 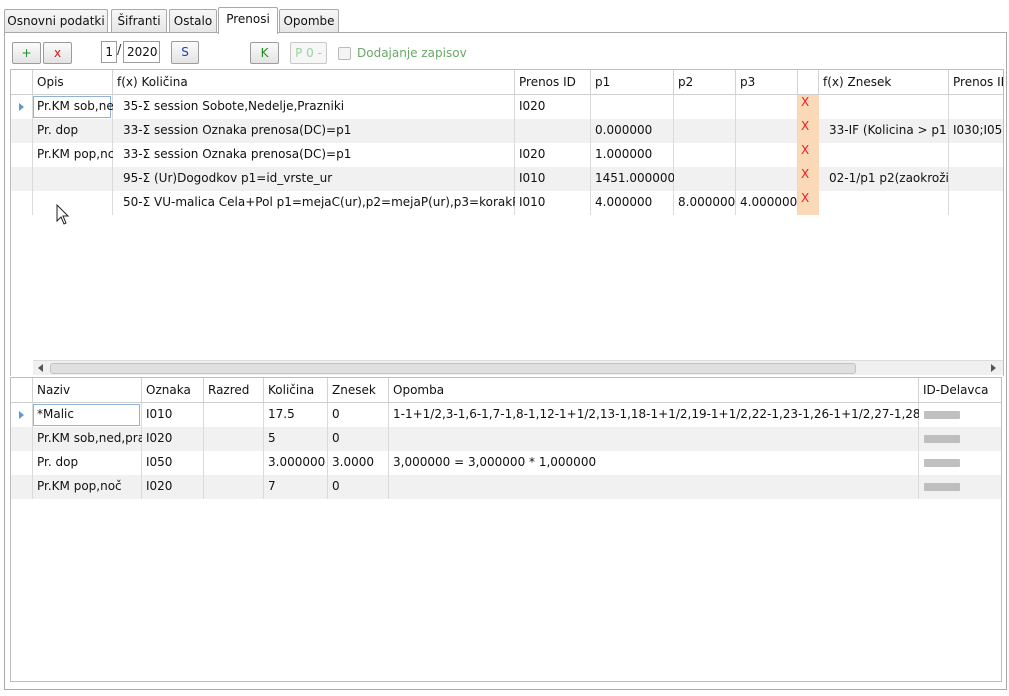 I want to click on cell-opis: Pr.KM pop,nc, so click(x=73, y=154).